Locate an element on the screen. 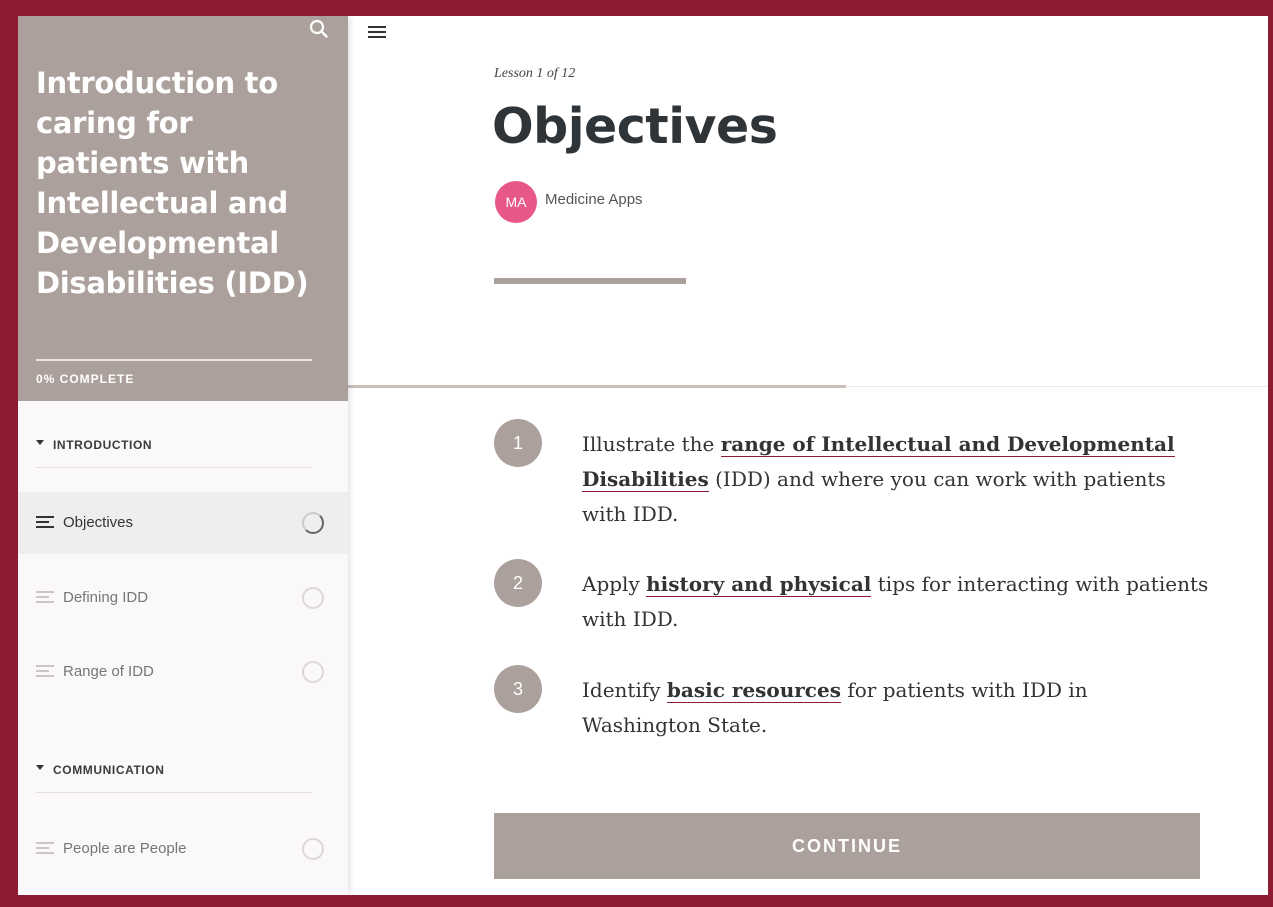  lesson-label: Defining IDD is located at coordinates (106, 597).